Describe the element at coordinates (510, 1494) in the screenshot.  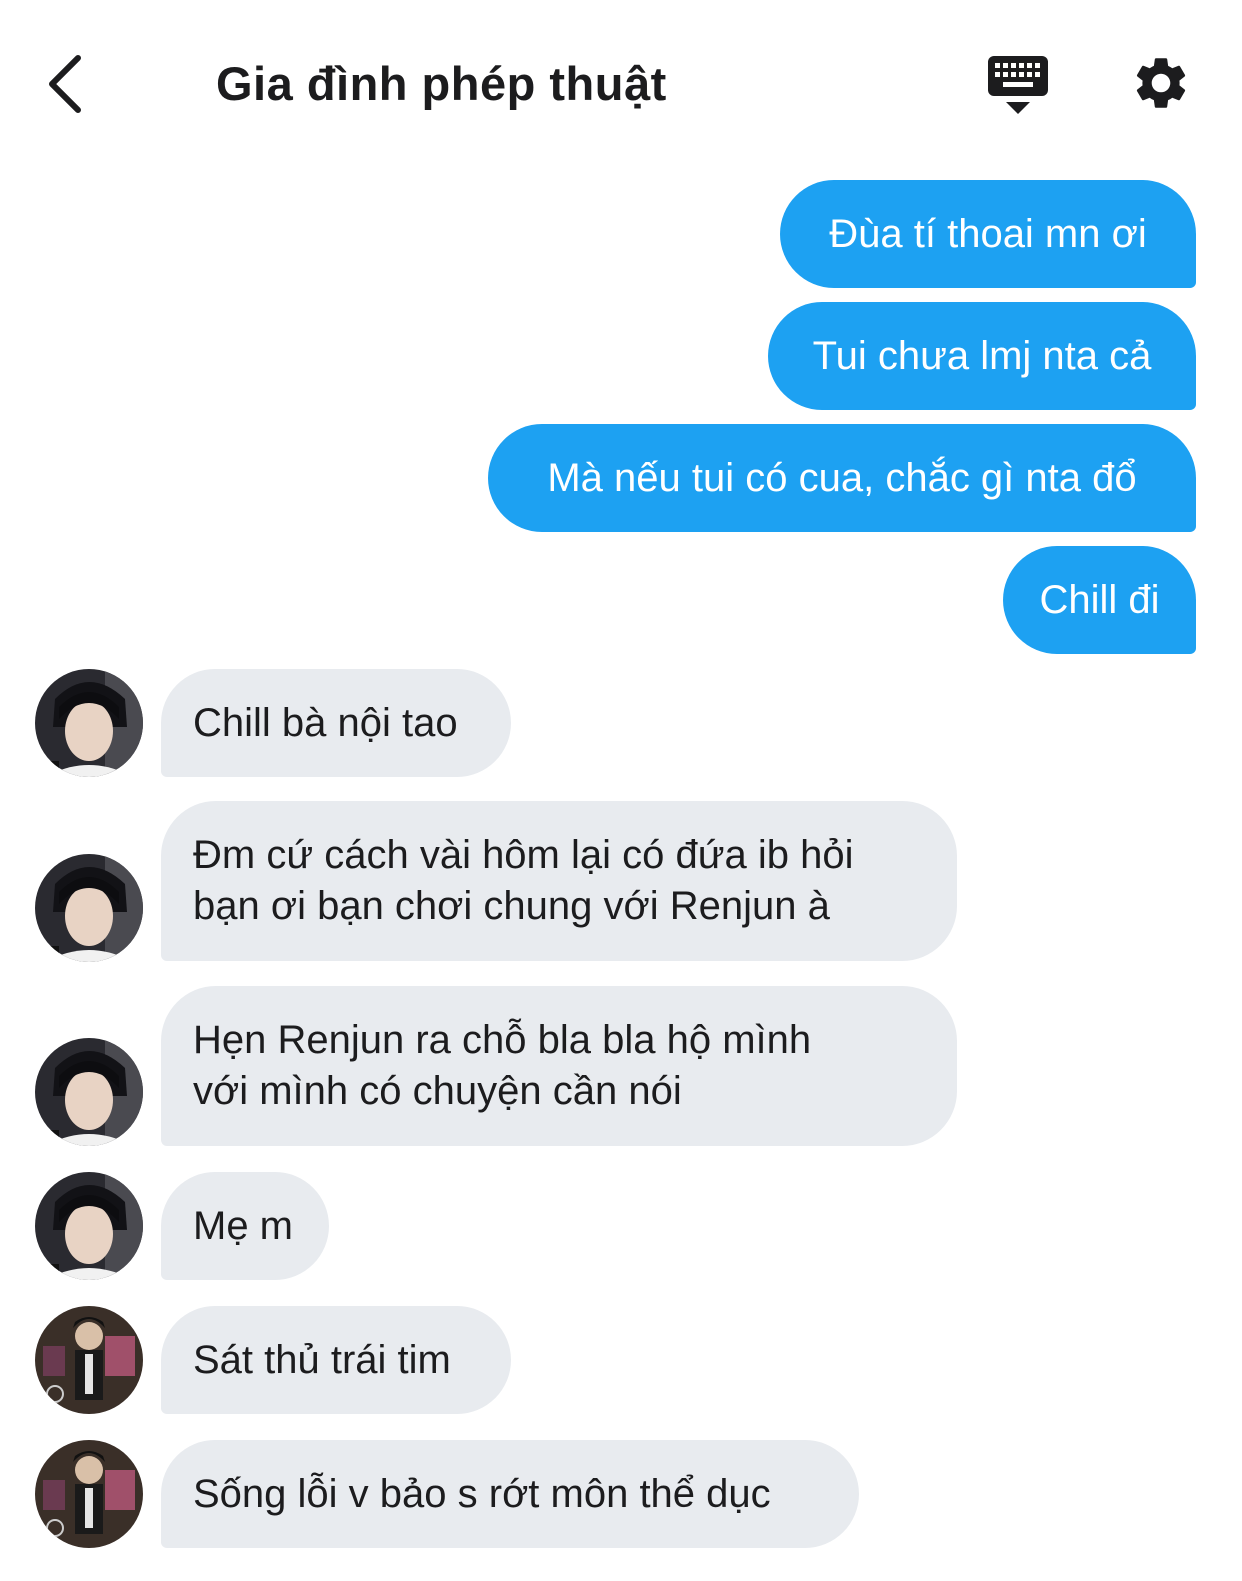
I see `message-bubble-incoming: Sống lỗi v bảo s rớt môn thể dục` at that location.